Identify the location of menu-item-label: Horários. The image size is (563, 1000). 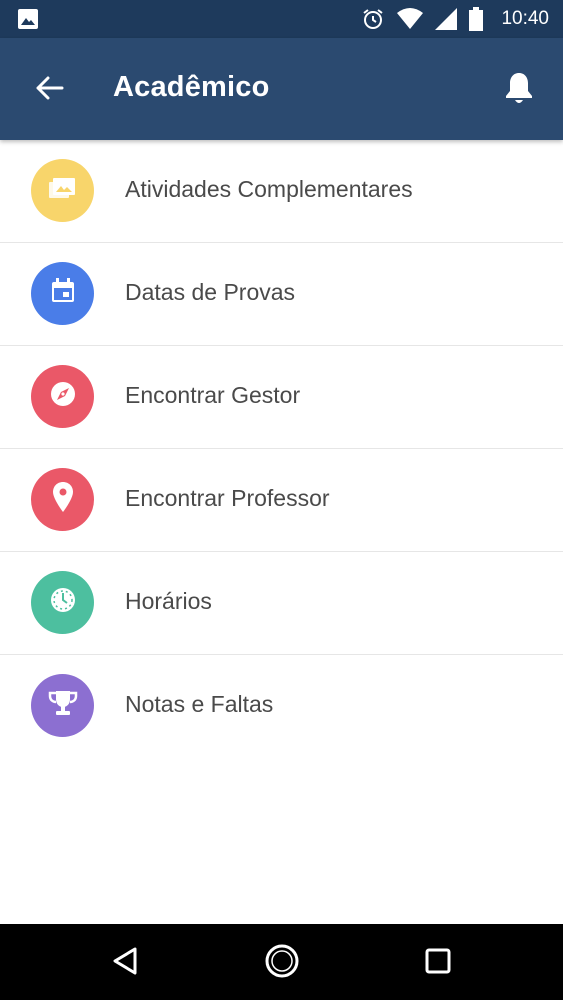
(168, 601).